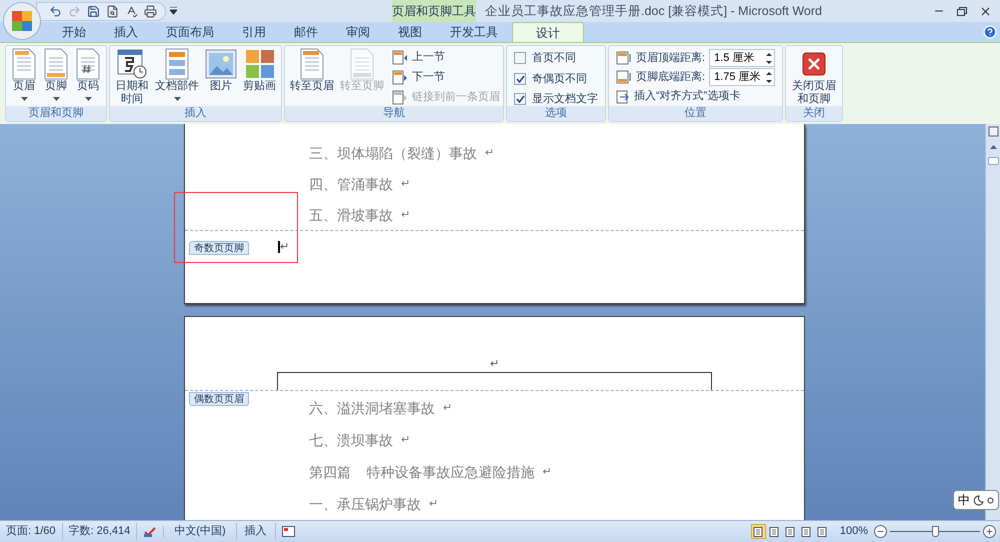  What do you see at coordinates (177, 64) in the screenshot?
I see `document-parts-icon` at bounding box center [177, 64].